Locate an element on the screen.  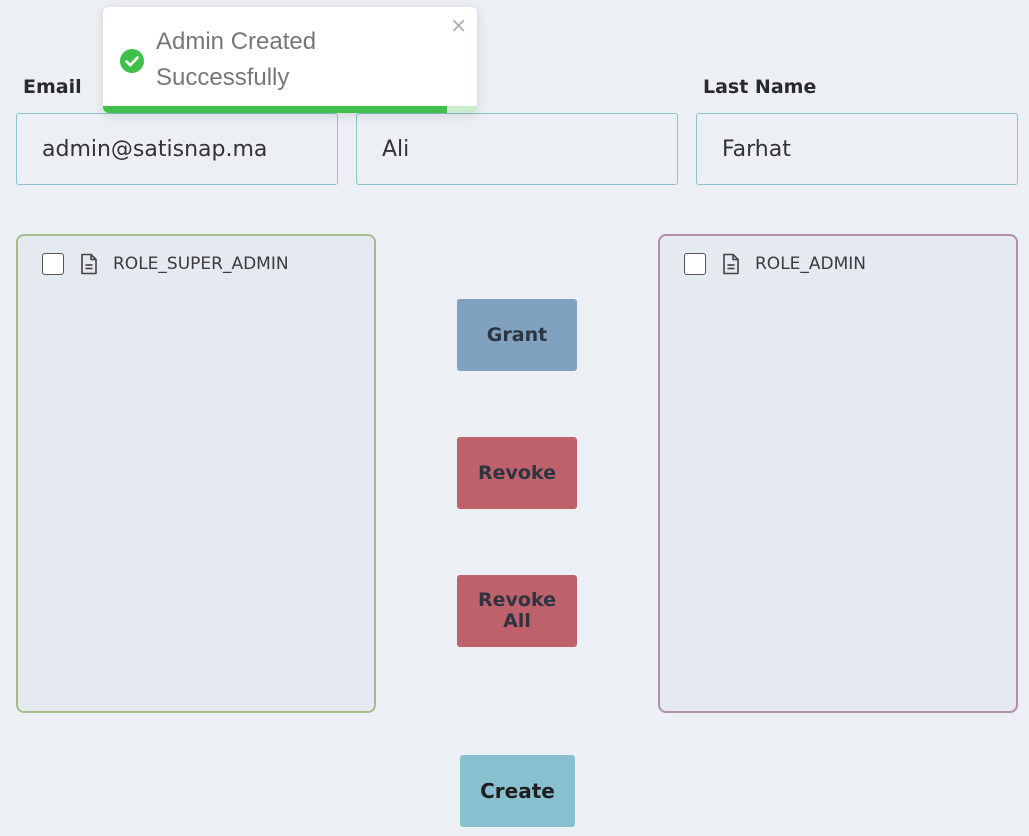
revoke-all-button: Revoke All is located at coordinates (517, 611).